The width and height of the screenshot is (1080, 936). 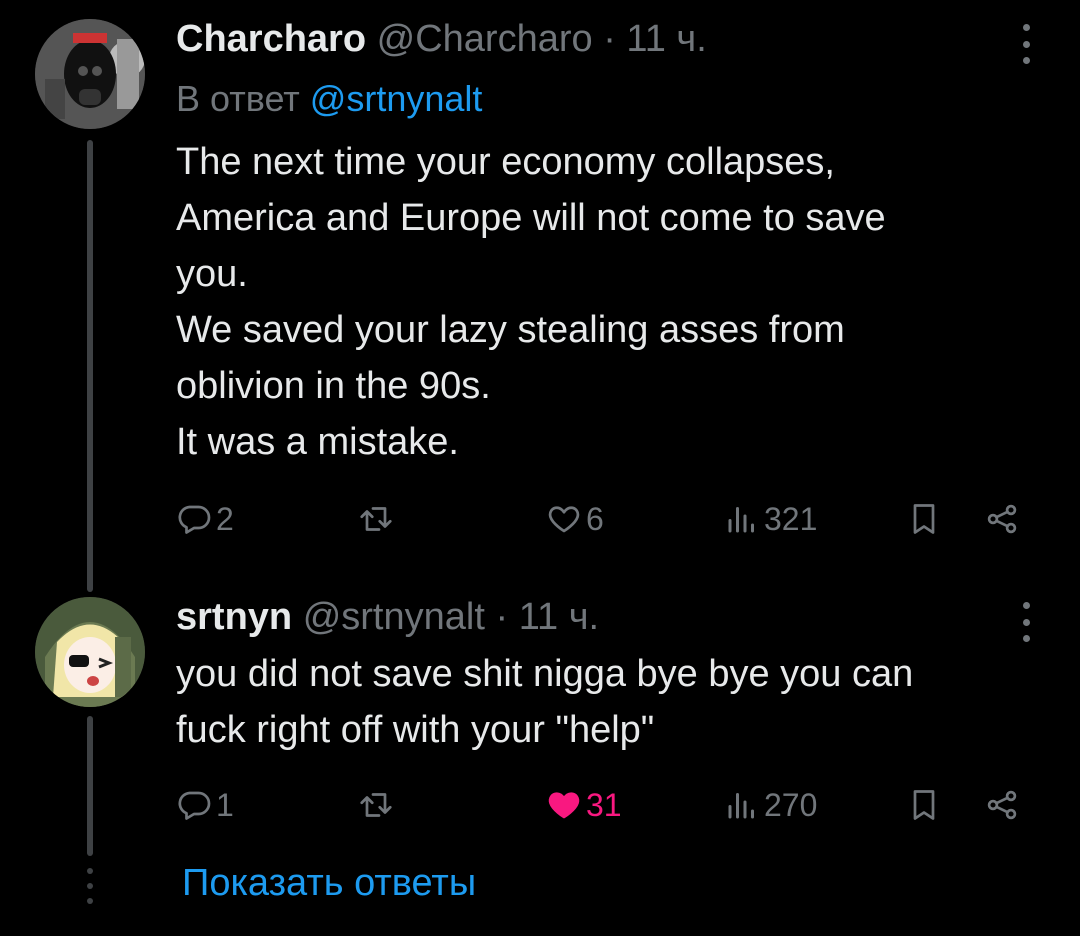 What do you see at coordinates (238, 98) in the screenshot?
I see `reply-prefix: В ответ` at bounding box center [238, 98].